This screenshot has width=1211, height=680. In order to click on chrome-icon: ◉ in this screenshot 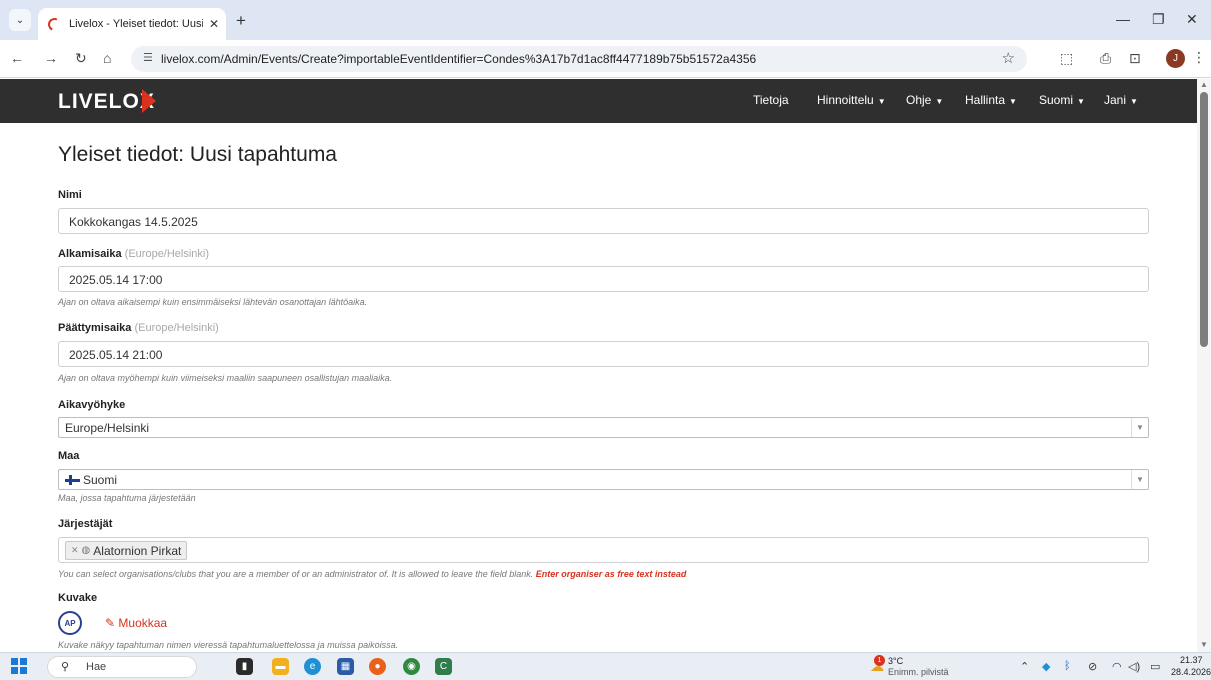, I will do `click(411, 666)`.